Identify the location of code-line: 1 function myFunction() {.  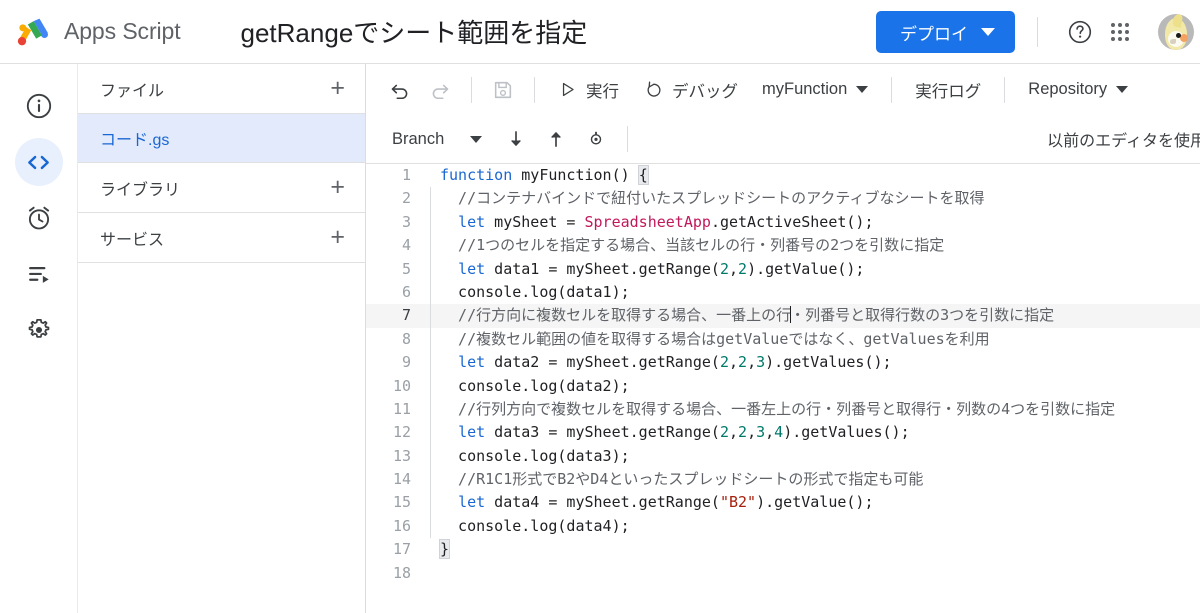
(783, 175).